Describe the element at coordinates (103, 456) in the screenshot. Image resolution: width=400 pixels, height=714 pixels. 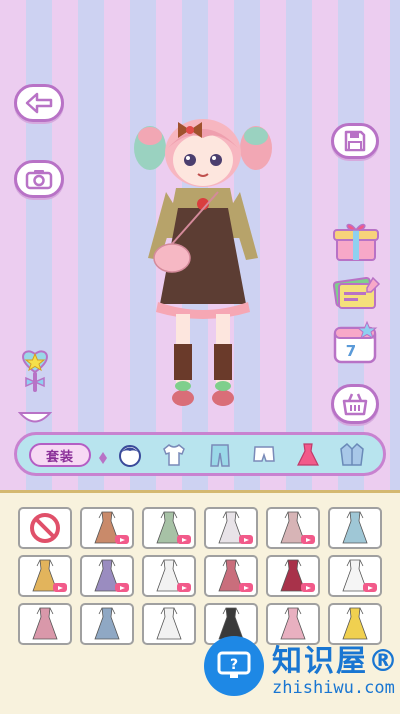
I see `divider-icon` at that location.